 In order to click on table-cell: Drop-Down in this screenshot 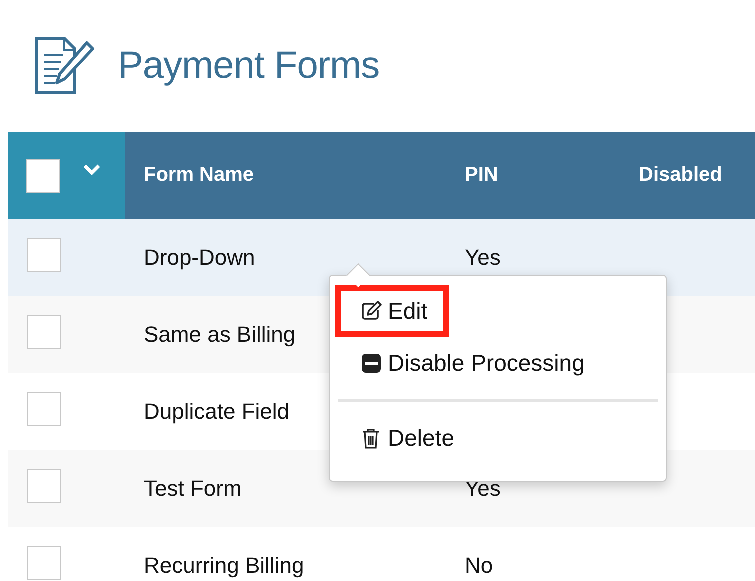, I will do `click(200, 257)`.